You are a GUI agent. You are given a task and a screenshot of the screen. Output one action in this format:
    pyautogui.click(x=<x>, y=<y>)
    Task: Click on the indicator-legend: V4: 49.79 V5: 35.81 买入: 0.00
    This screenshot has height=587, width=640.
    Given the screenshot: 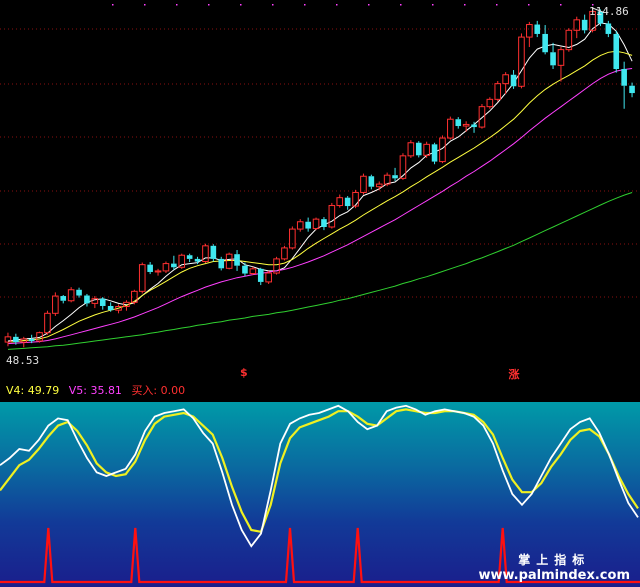 What is the action you would take?
    pyautogui.click(x=320, y=391)
    